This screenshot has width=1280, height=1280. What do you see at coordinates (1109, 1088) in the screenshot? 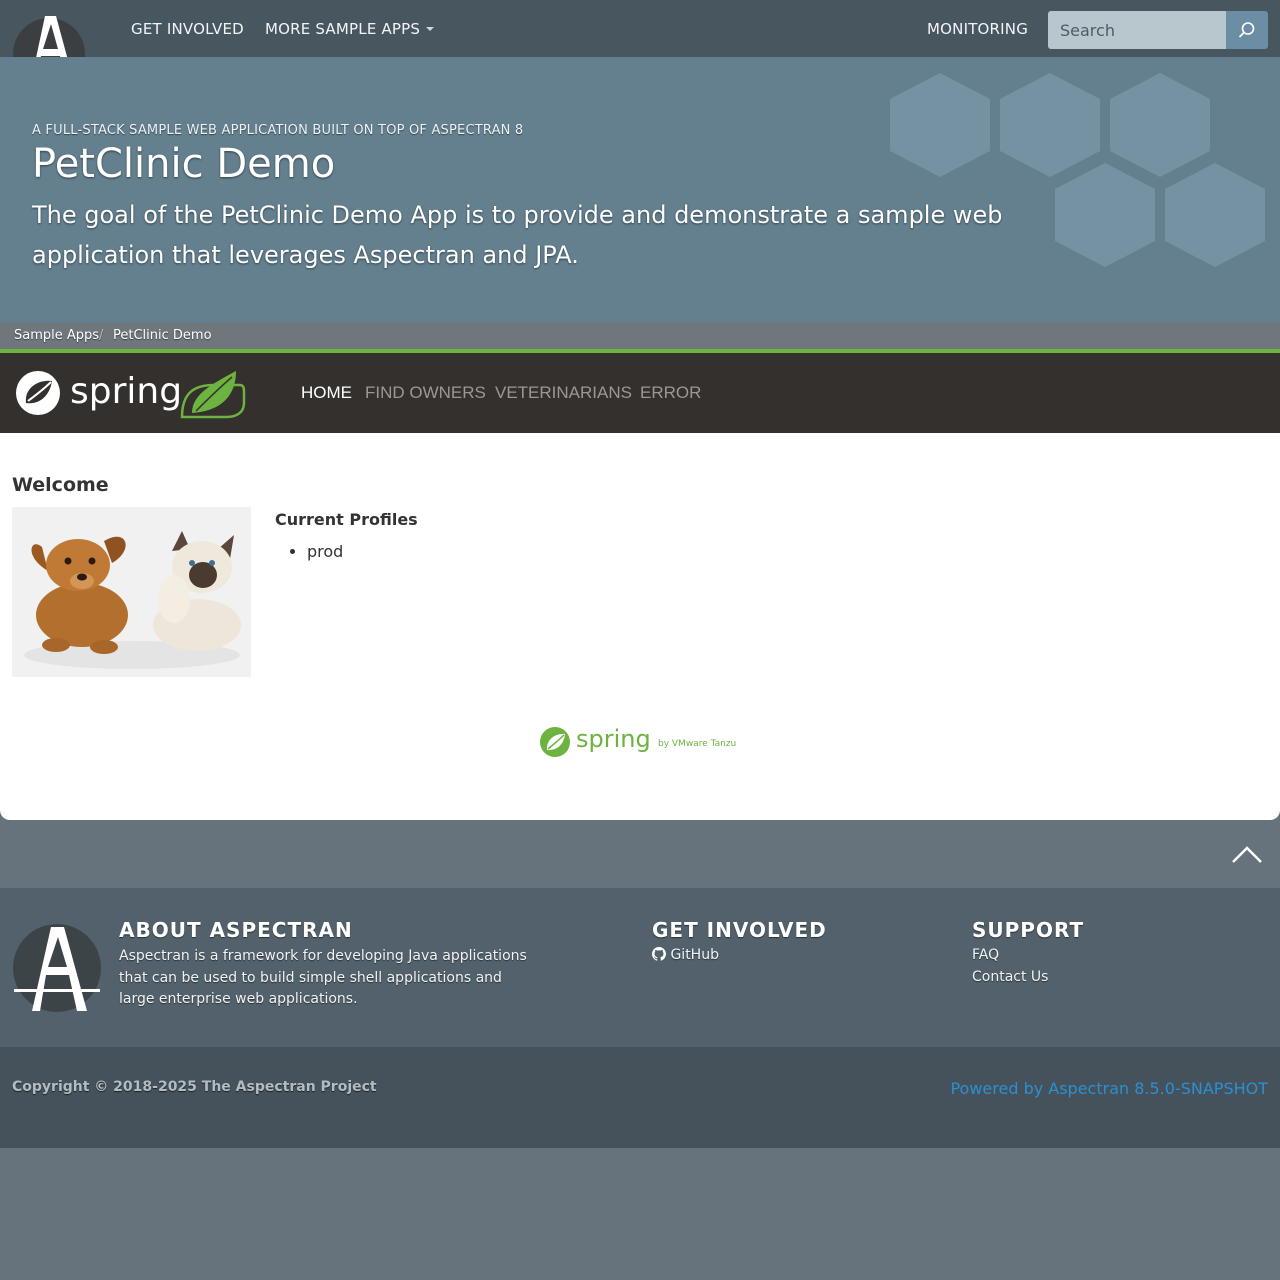
I see `powered-by-link: Powered by Aspectran 8.5.0-SNAPSHOT` at bounding box center [1109, 1088].